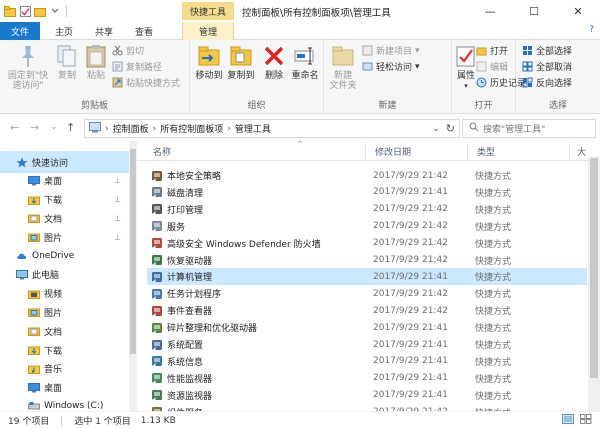 Image resolution: width=600 pixels, height=429 pixels. I want to click on invert-selection-button: 反向选择, so click(547, 82).